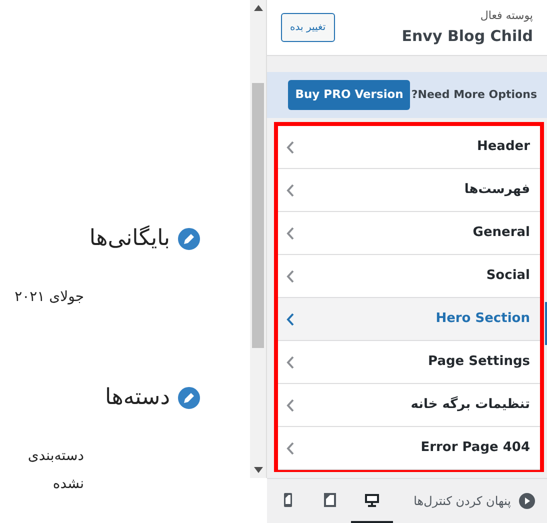 This screenshot has width=547, height=523. What do you see at coordinates (42, 470) in the screenshot?
I see `archive-link: دسته‌بندی نشده` at bounding box center [42, 470].